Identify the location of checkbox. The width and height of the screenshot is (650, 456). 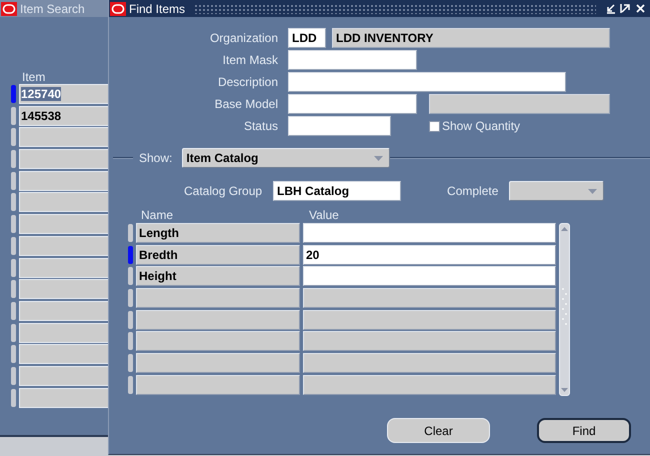
(434, 126).